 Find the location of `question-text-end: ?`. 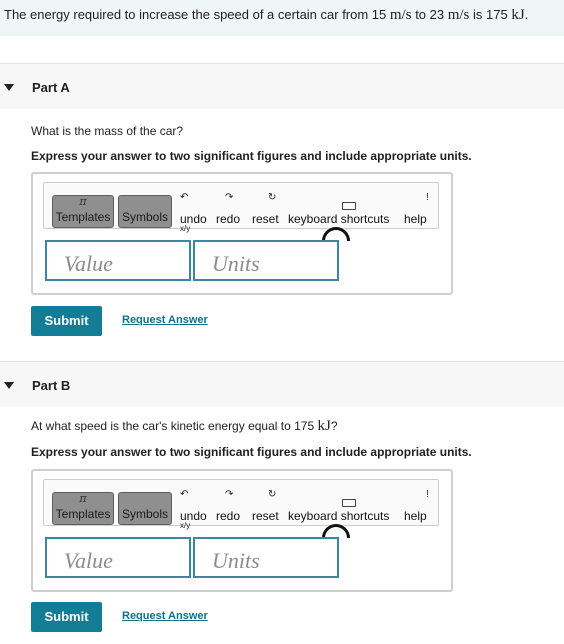

question-text-end: ? is located at coordinates (334, 426).